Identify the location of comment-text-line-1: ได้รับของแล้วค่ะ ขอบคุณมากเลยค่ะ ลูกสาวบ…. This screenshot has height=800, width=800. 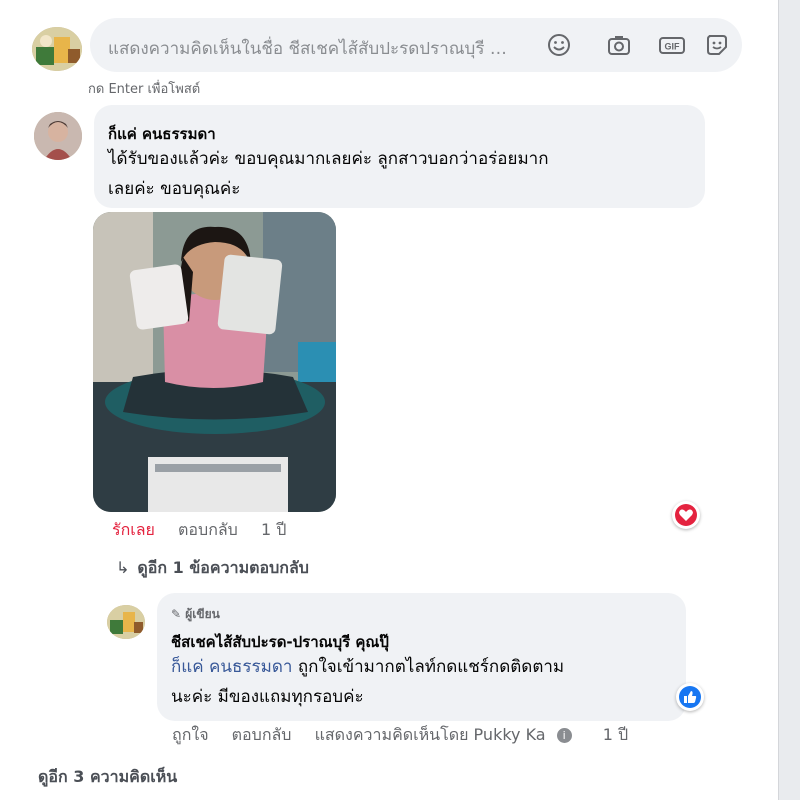
(328, 159).